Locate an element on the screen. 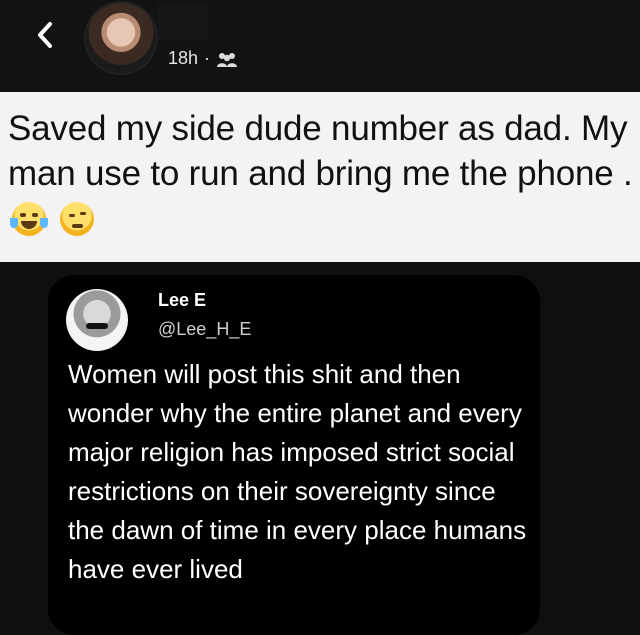  chevron-left-icon is located at coordinates (45, 35).